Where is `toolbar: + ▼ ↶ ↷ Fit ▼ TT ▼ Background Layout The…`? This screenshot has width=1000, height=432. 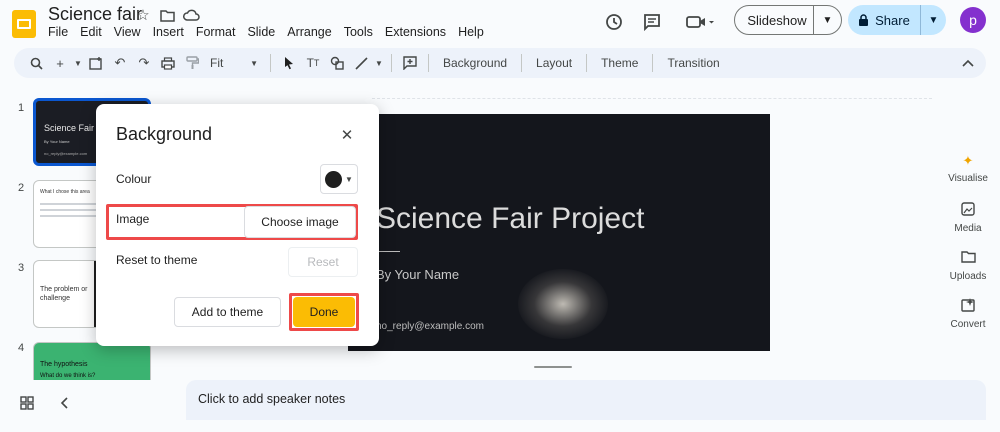
toolbar: + ▼ ↶ ↷ Fit ▼ TT ▼ Background Layout The… is located at coordinates (500, 63).